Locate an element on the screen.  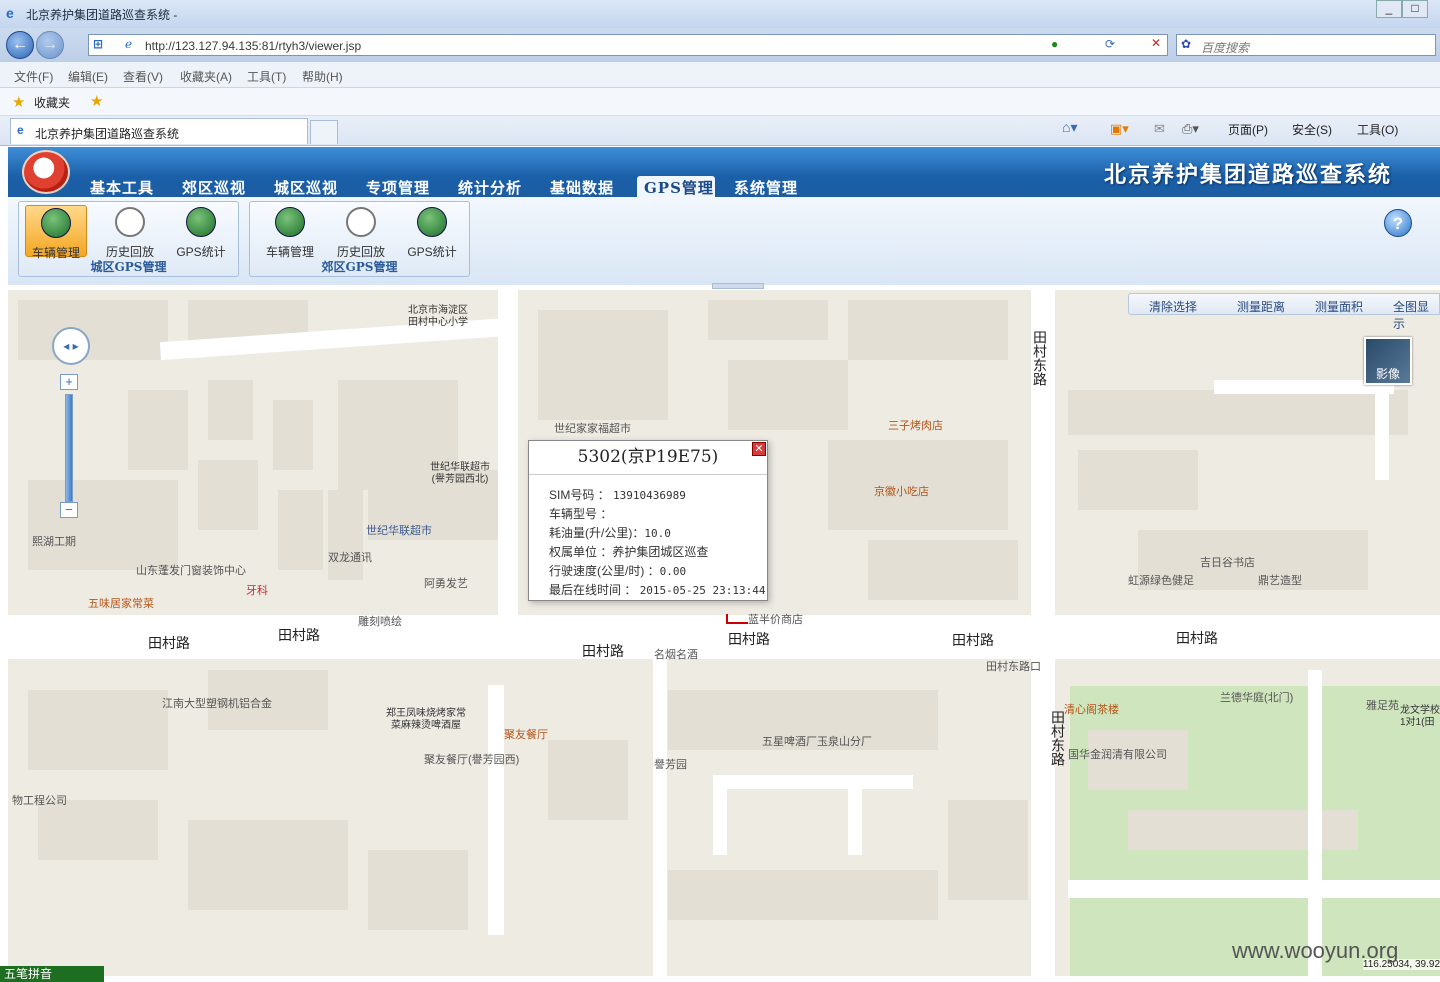
suburban-vehicle-management-button: 车辆管理 is located at coordinates (290, 232).